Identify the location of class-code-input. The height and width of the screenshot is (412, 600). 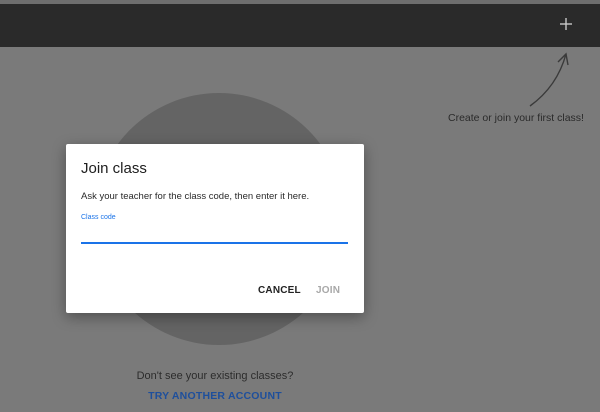
(214, 234).